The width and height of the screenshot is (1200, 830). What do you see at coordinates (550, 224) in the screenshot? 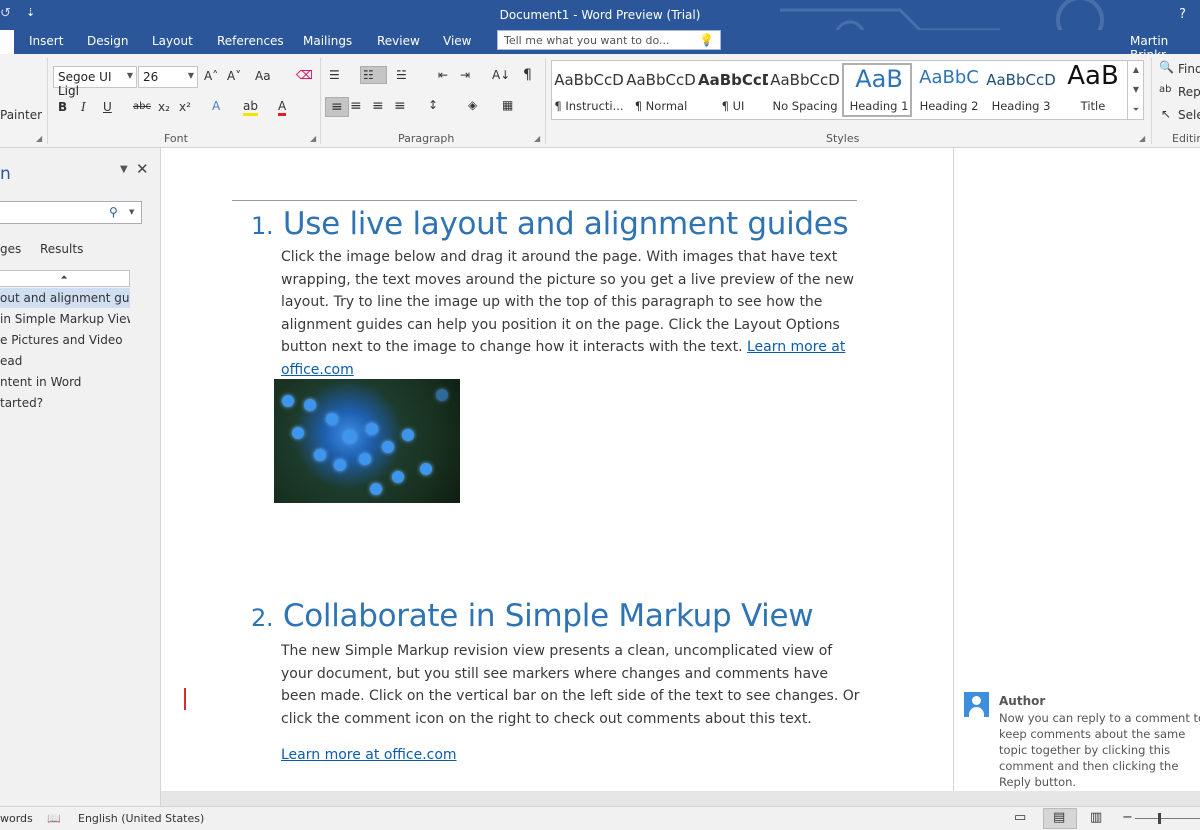
I see `section-1-heading: 1. Use live layout and alignment guides` at bounding box center [550, 224].